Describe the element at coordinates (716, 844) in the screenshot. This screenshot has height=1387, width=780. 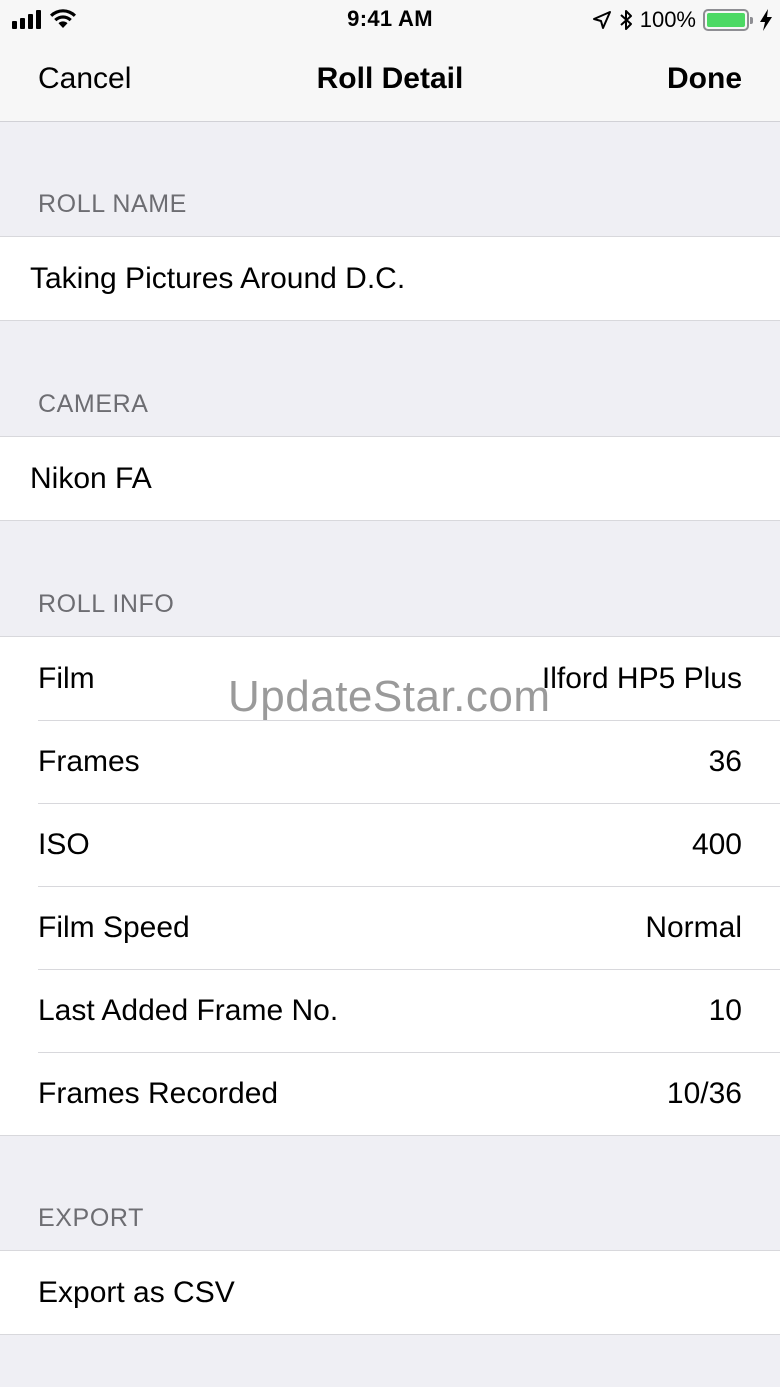
I see `row-value: 400` at that location.